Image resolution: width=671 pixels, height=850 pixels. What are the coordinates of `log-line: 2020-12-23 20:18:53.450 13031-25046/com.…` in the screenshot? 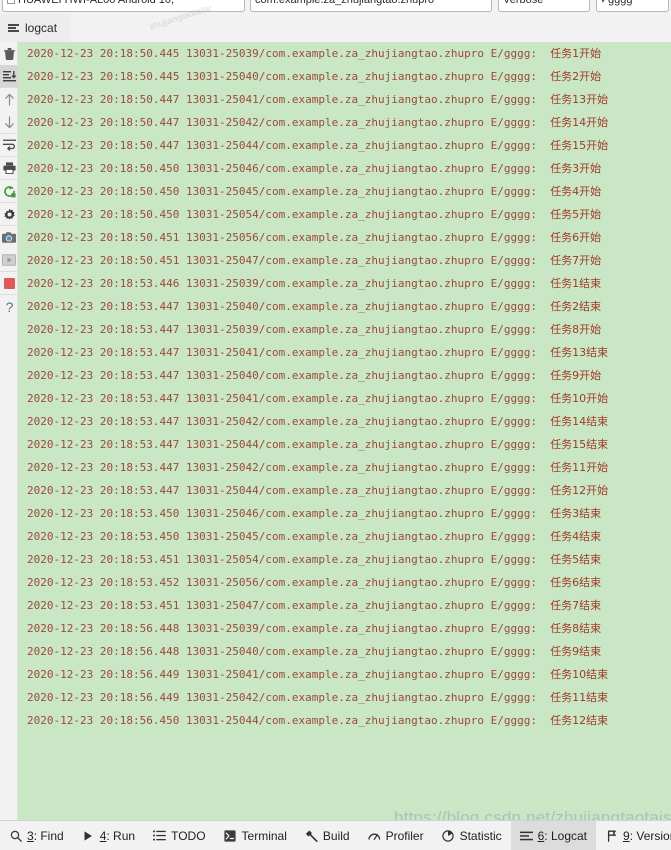 It's located at (344, 513).